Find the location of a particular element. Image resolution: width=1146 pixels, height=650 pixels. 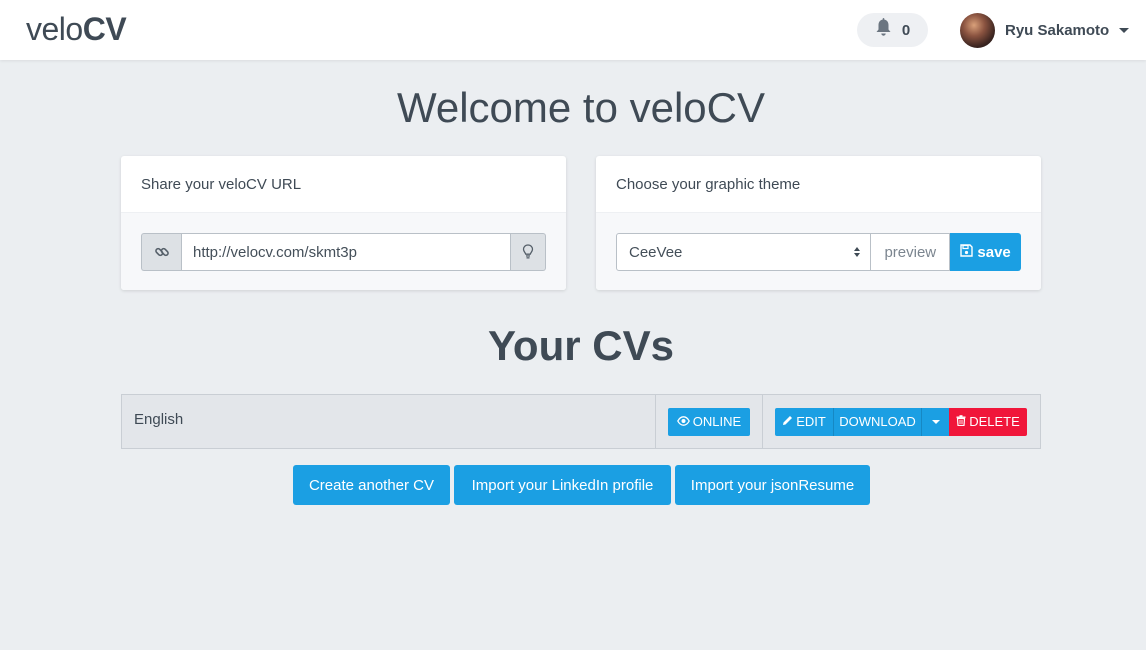

import-linkedin-button: Import your LinkedIn profile is located at coordinates (562, 485).